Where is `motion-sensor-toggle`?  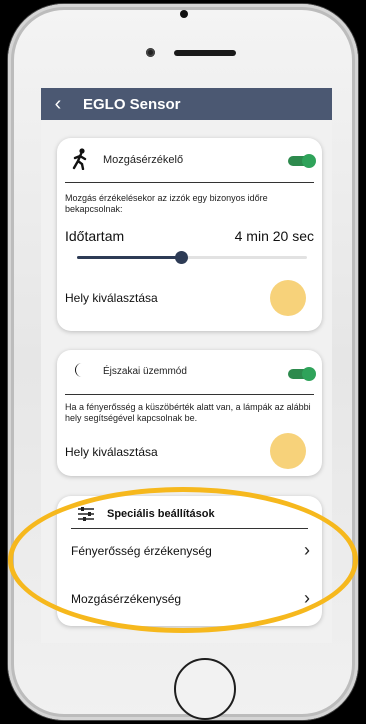 motion-sensor-toggle is located at coordinates (302, 161).